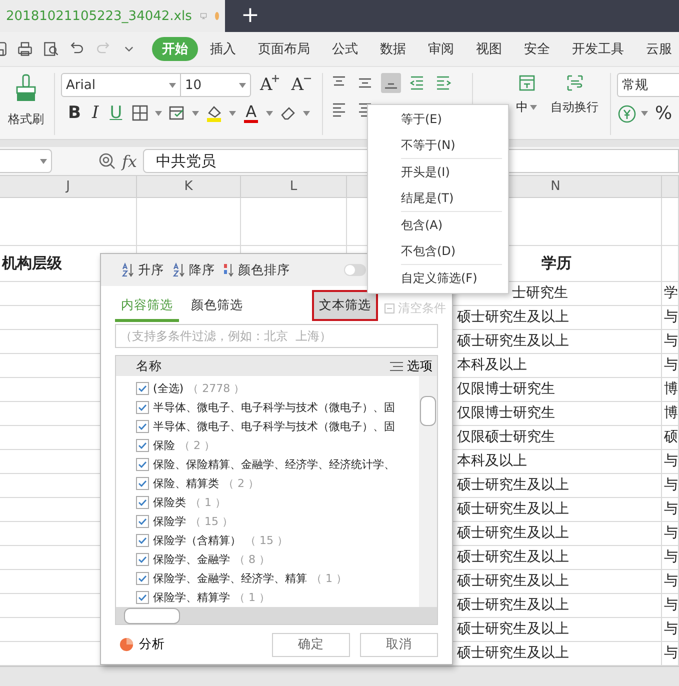 This screenshot has height=686, width=679. What do you see at coordinates (670, 438) in the screenshot?
I see `table-cell: 硕` at bounding box center [670, 438].